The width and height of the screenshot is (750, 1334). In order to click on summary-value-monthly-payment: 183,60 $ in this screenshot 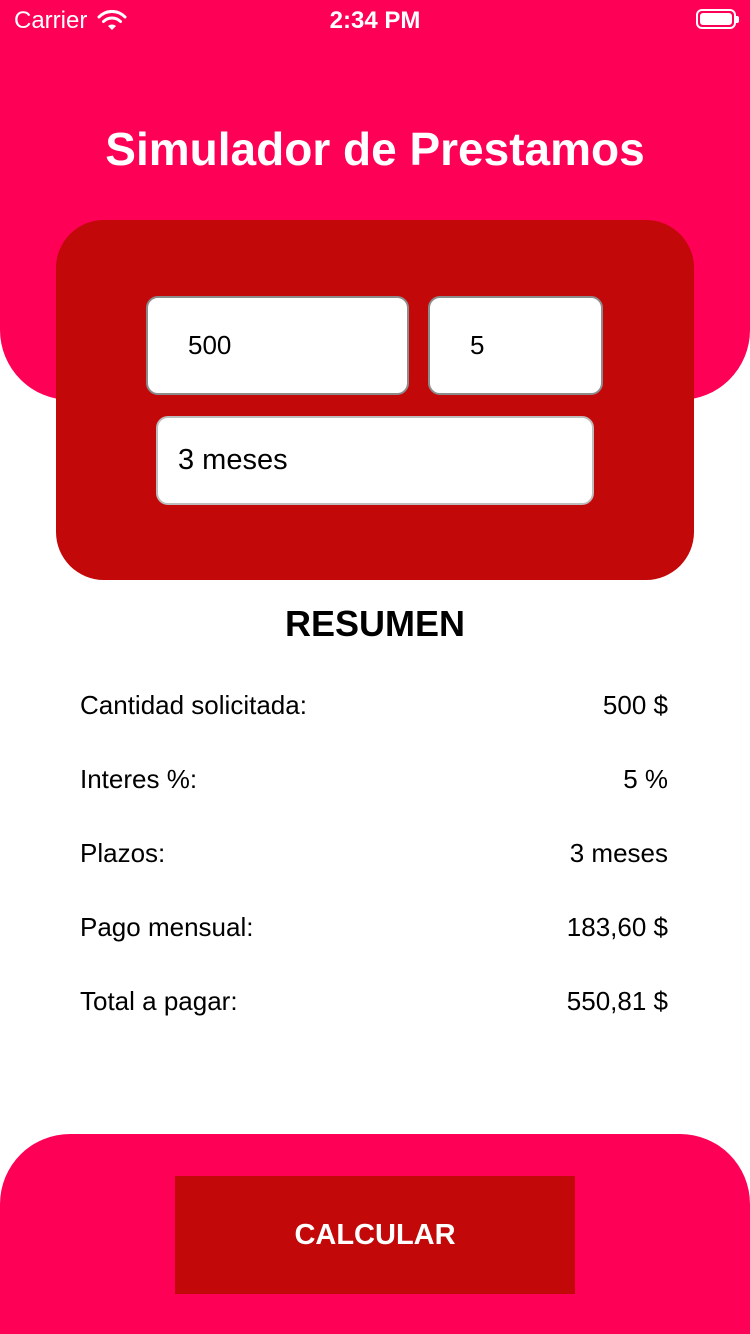, I will do `click(617, 926)`.